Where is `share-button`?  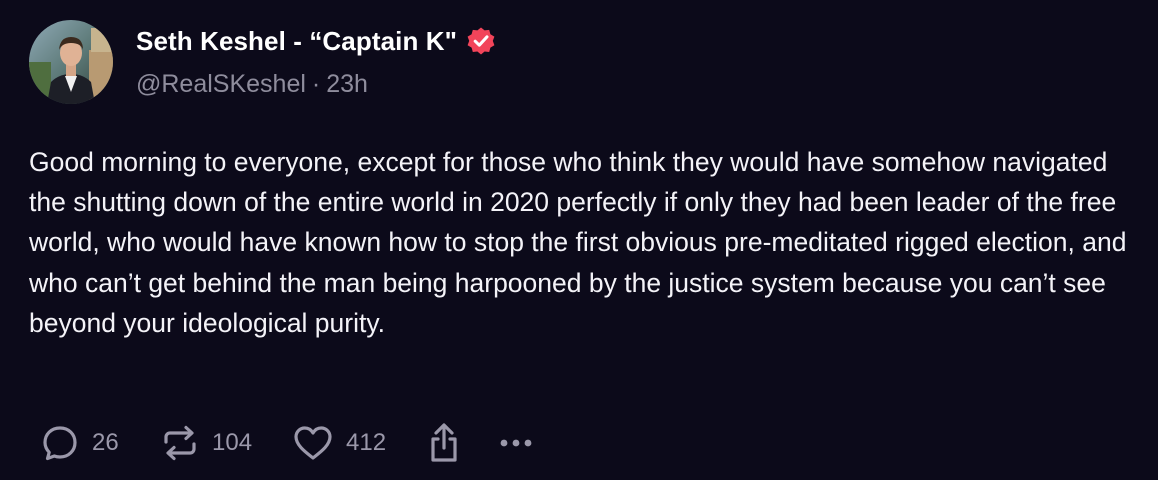
share-button is located at coordinates (460, 443).